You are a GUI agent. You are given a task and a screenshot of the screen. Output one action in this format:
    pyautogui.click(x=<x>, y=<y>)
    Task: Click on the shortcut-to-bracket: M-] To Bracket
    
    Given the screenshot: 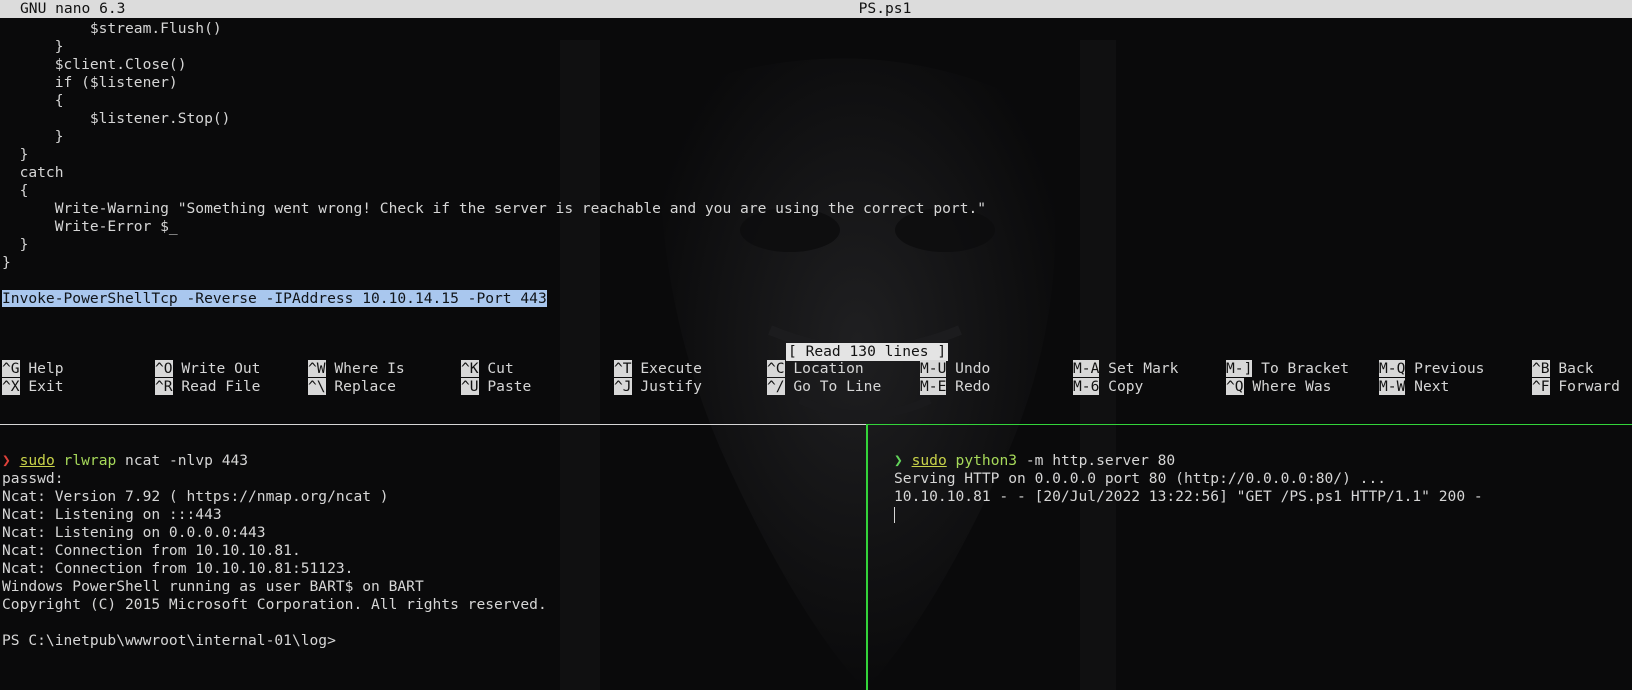 What is the action you would take?
    pyautogui.click(x=1287, y=369)
    